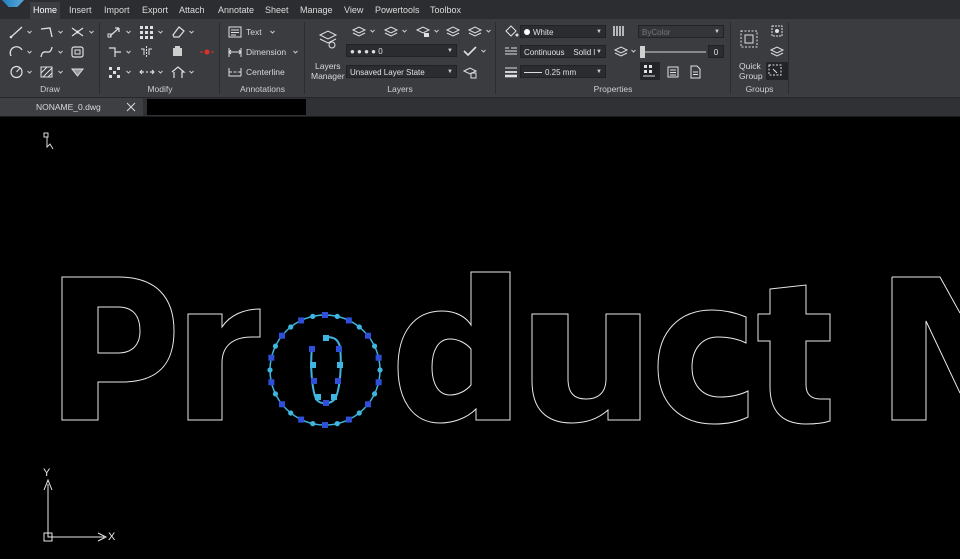 This screenshot has width=960, height=559. I want to click on erase-tool-icon, so click(178, 32).